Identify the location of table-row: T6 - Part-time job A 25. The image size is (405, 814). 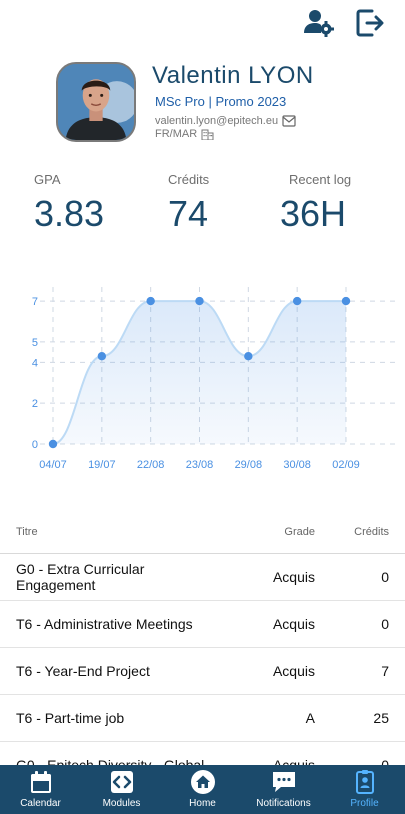
(202, 718).